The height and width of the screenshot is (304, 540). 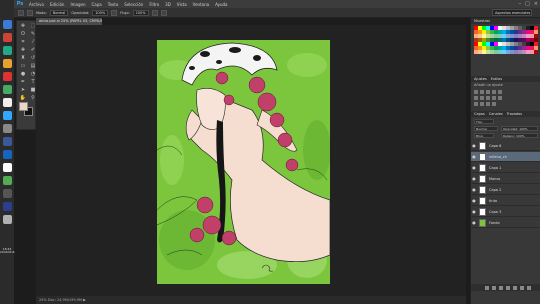 I want to click on eraser-tool-icon: ▭, so click(x=23, y=66).